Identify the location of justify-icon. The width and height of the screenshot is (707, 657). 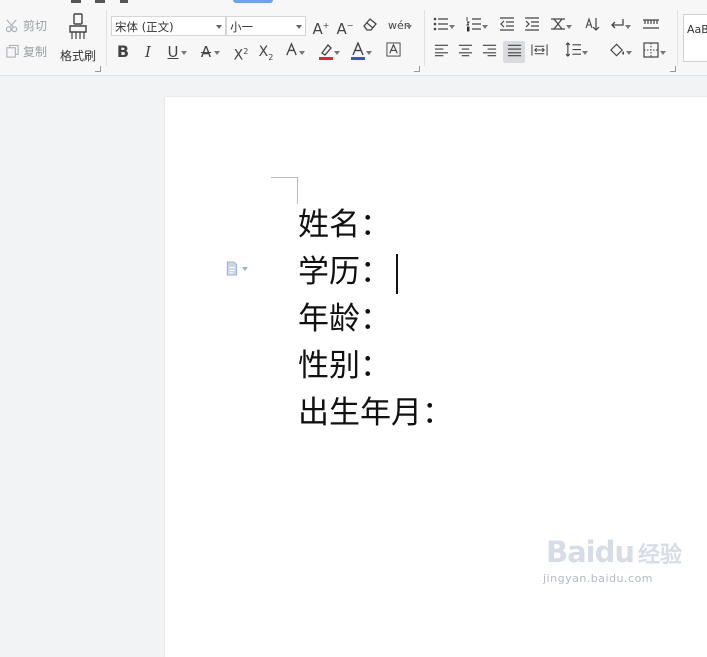
(514, 50).